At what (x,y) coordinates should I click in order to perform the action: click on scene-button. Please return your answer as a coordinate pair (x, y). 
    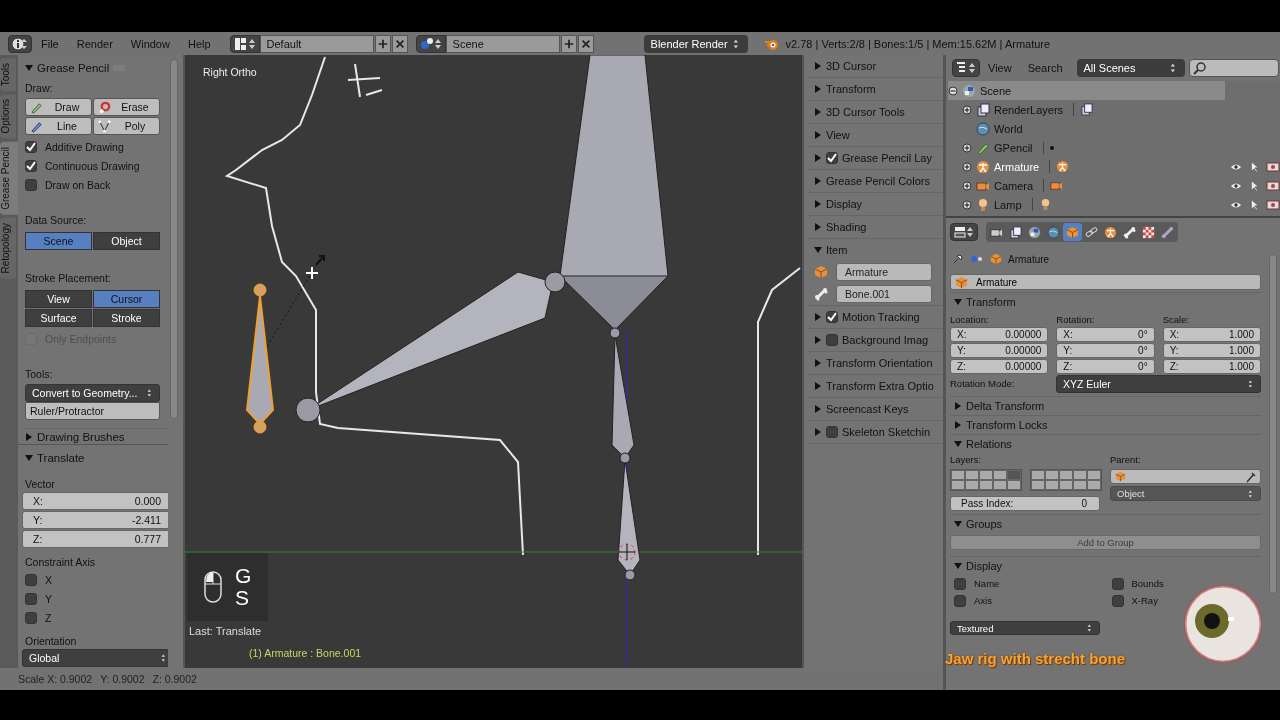
    Looking at the image, I should click on (430, 43).